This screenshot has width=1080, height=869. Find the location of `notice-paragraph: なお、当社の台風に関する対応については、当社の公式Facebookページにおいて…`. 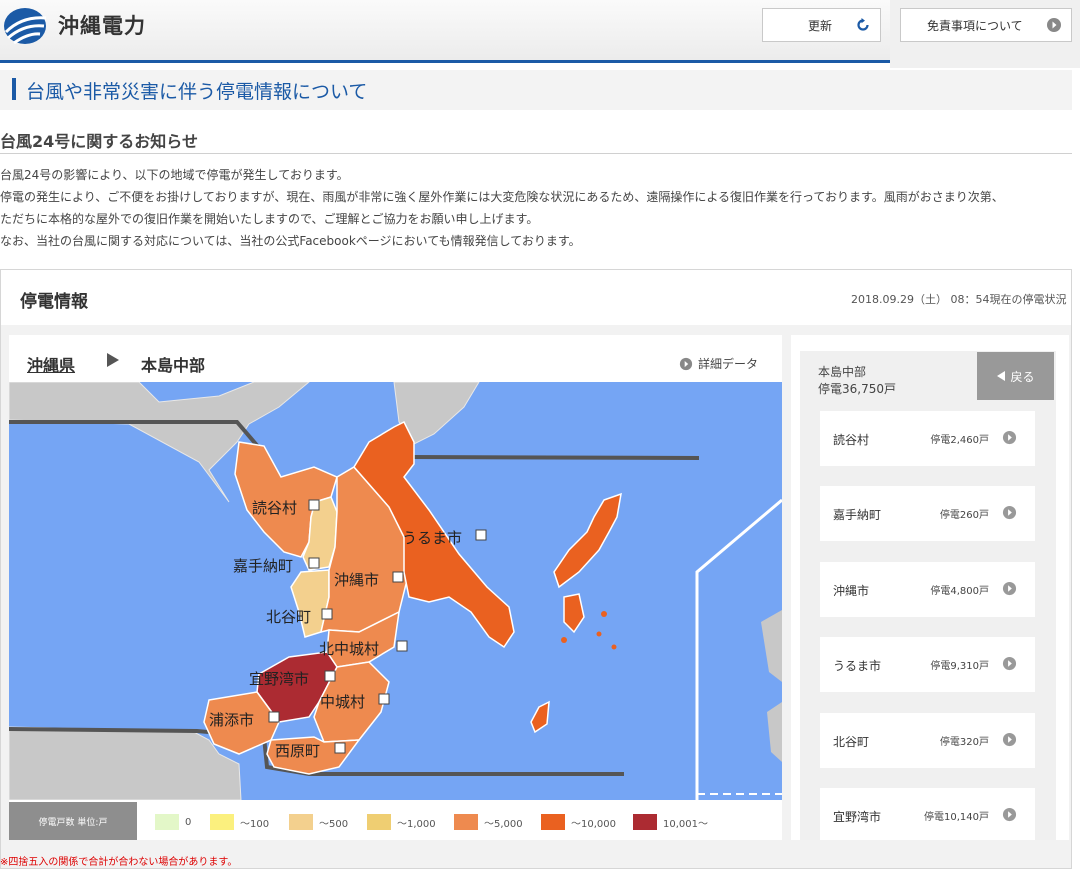

notice-paragraph: なお、当社の台風に関する対応については、当社の公式Facebookページにおいて… is located at coordinates (290, 241).